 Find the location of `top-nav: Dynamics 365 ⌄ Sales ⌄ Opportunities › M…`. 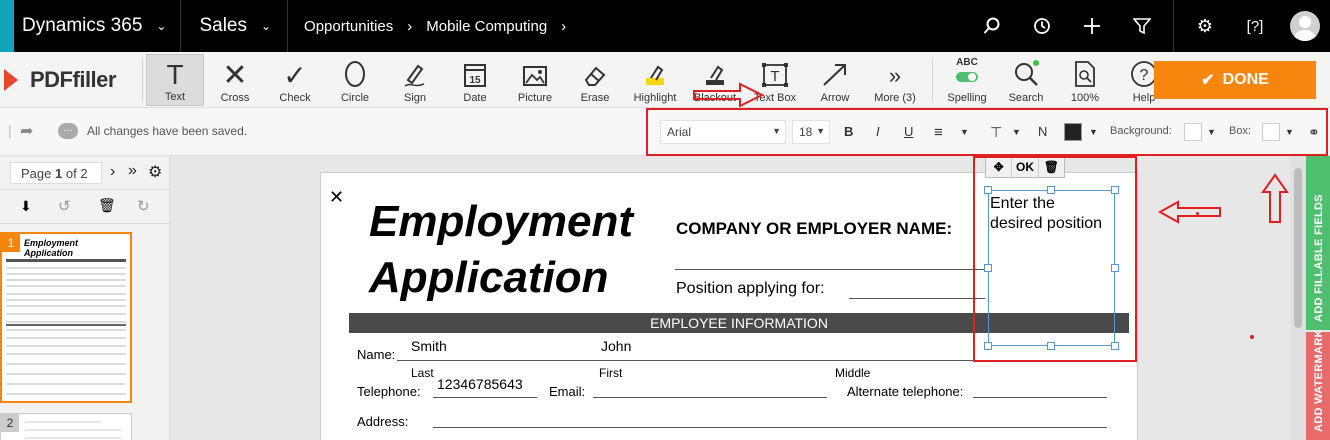

top-nav: Dynamics 365 ⌄ Sales ⌄ Opportunities › M… is located at coordinates (665, 26).